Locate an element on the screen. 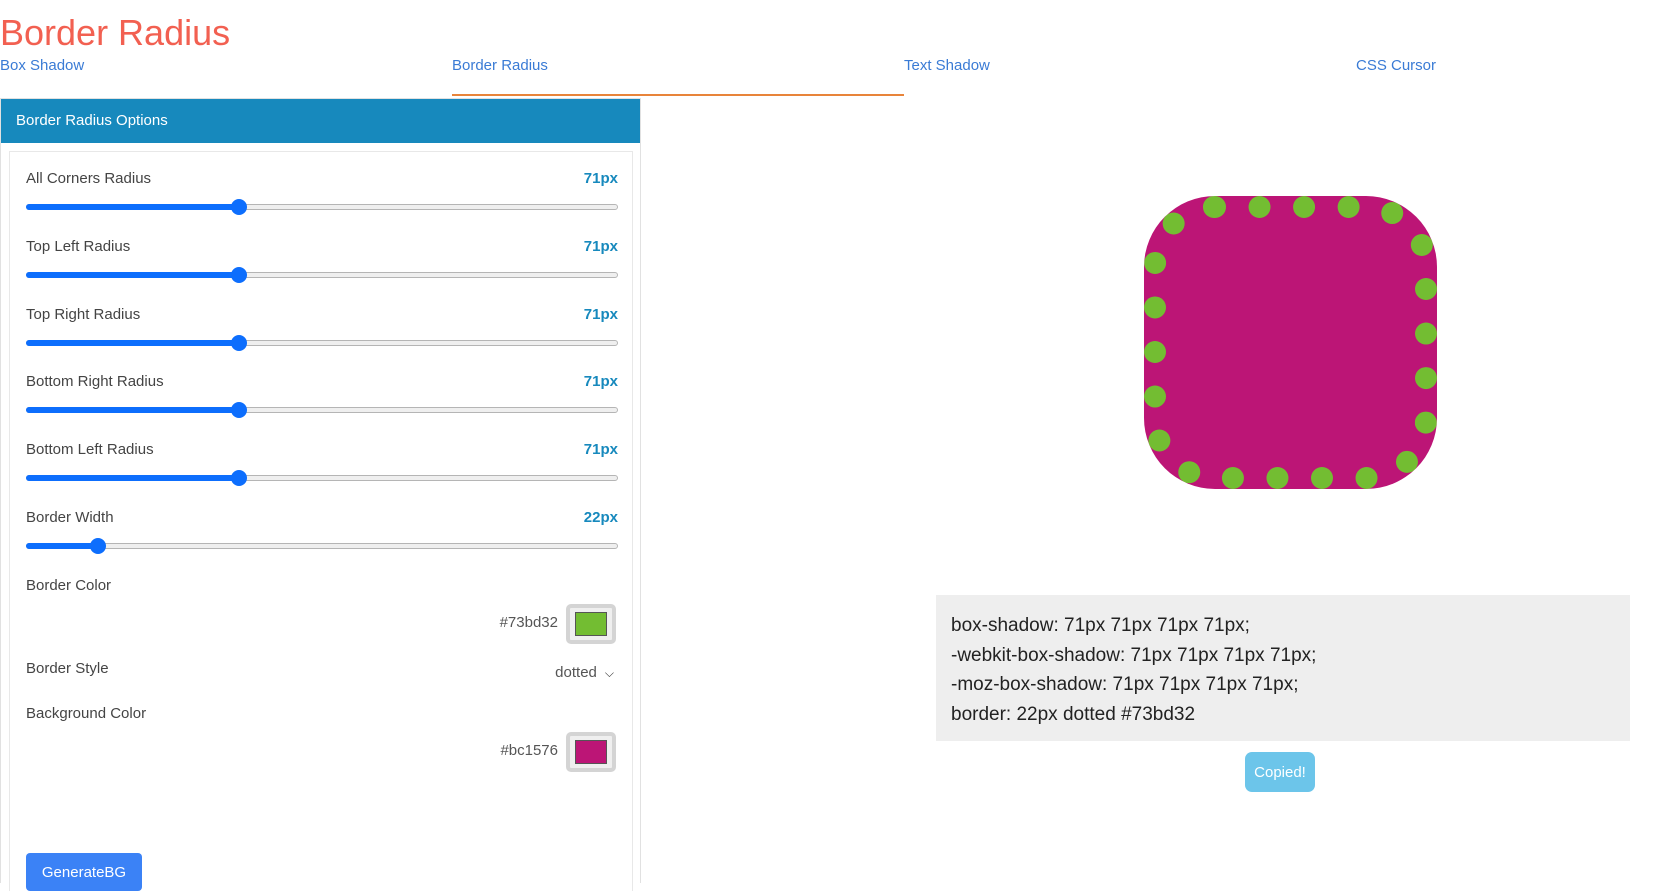  all-corners-radius-value: 71px is located at coordinates (600, 178).